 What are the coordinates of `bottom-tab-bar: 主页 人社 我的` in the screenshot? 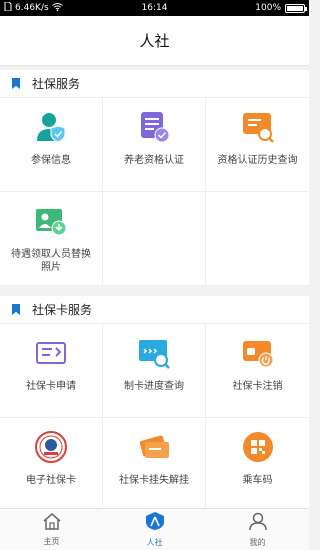 It's located at (154, 529).